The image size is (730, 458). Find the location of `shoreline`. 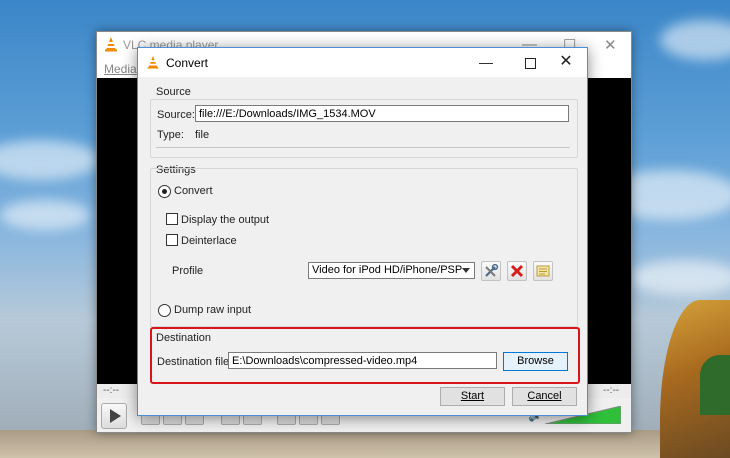

shoreline is located at coordinates (365, 444).